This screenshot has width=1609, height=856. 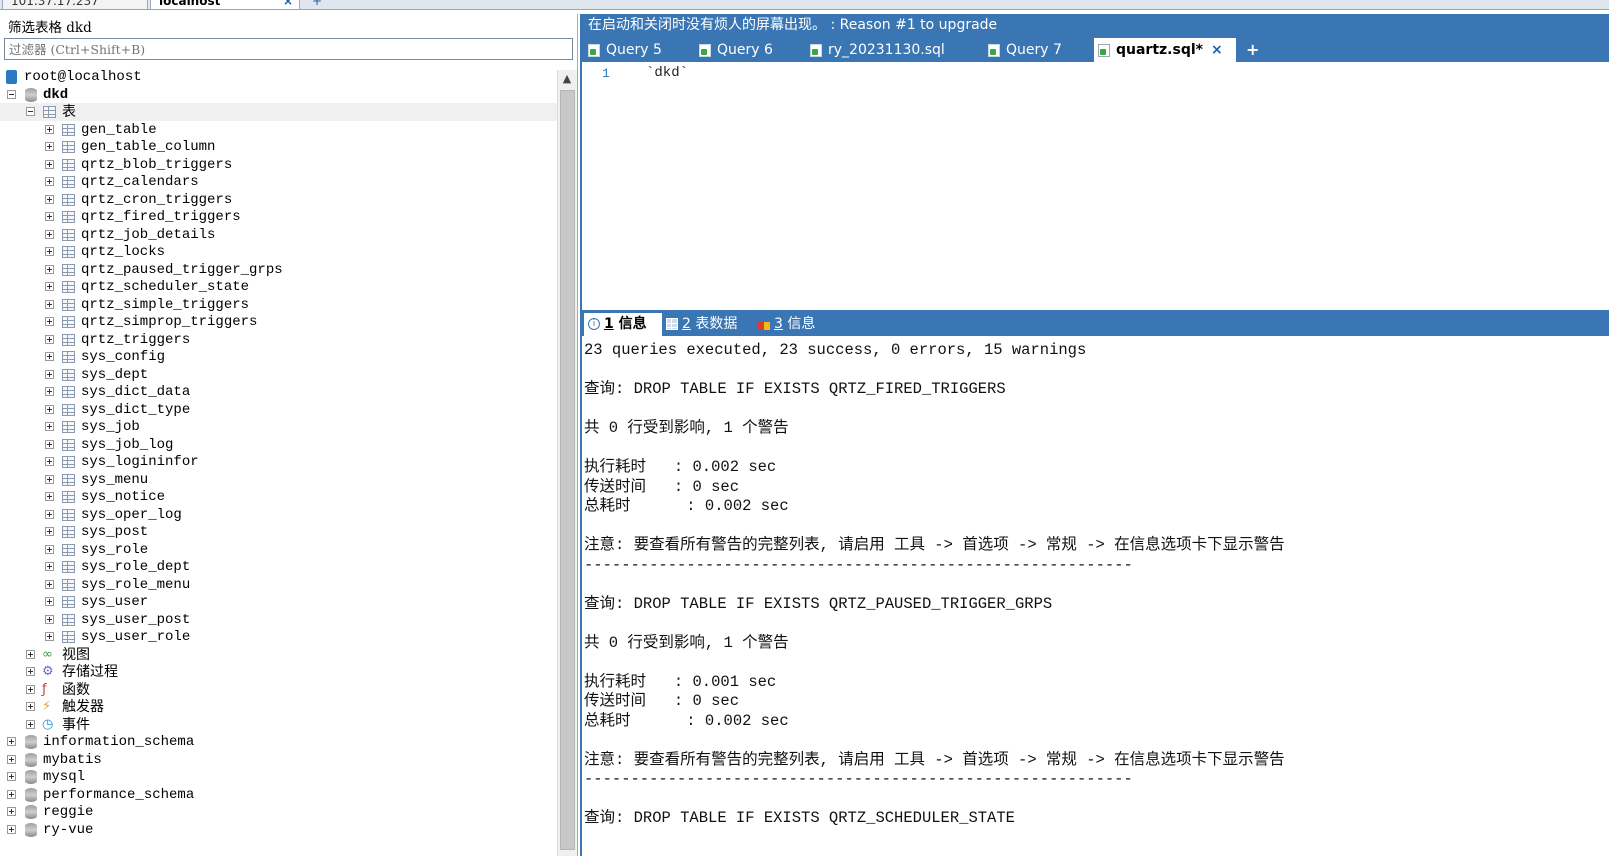 I want to click on connection-tab-localhost: localhost ×, so click(x=225, y=4).